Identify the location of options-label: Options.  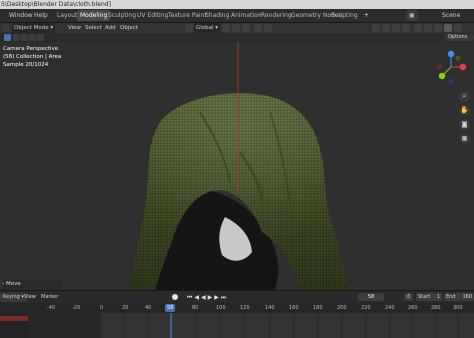
(458, 37).